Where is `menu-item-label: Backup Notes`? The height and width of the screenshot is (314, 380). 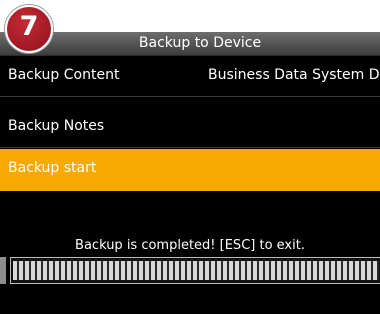 menu-item-label: Backup Notes is located at coordinates (56, 126).